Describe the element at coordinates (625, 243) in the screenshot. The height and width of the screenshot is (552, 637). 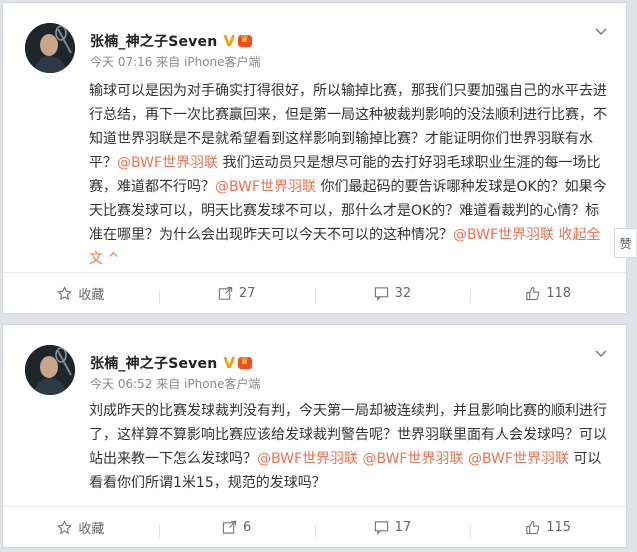
I see `floating-like-button: 赞` at that location.